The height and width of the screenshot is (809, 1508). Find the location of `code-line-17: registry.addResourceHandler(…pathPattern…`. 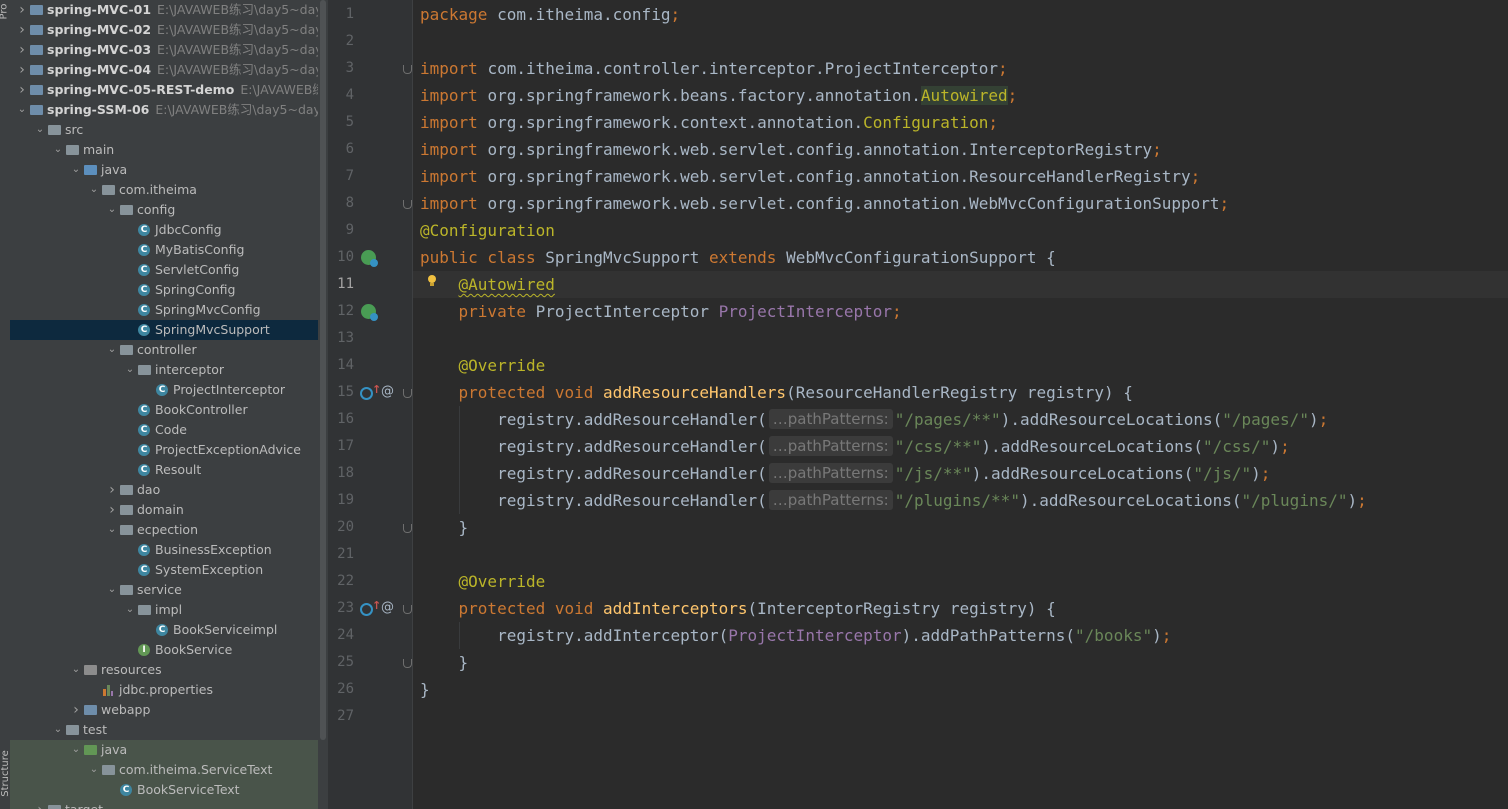

code-line-17: registry.addResourceHandler(…pathPattern… is located at coordinates (855, 446).